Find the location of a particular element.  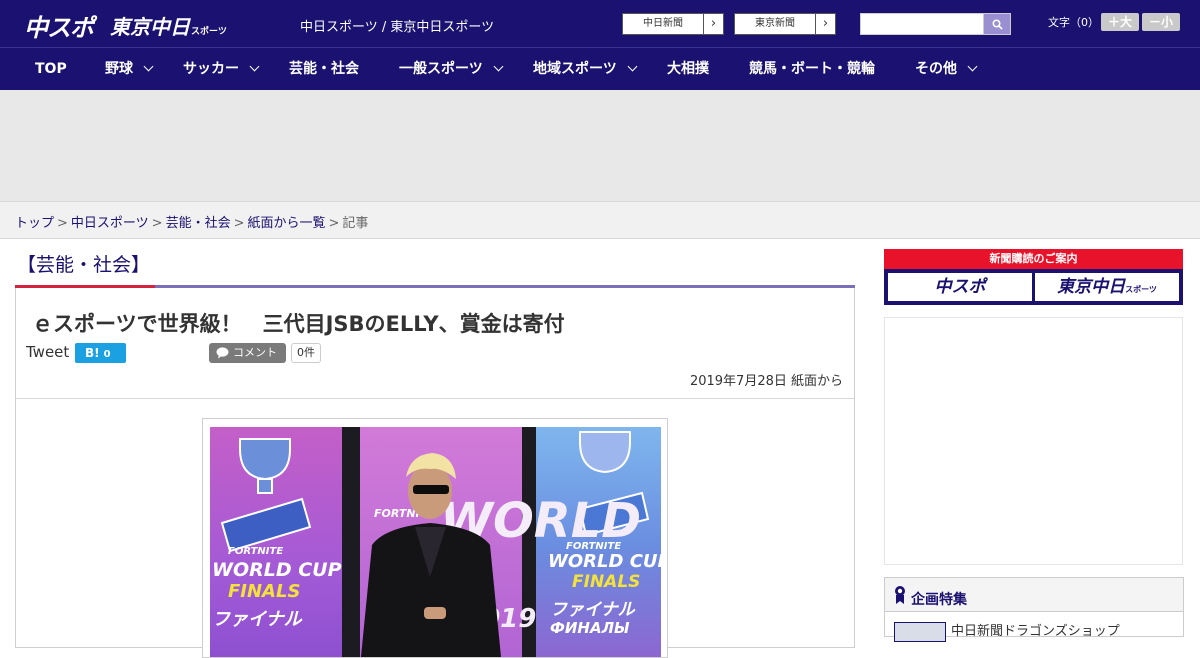

category-heading: 【芸能・社会】 is located at coordinates (84, 265).